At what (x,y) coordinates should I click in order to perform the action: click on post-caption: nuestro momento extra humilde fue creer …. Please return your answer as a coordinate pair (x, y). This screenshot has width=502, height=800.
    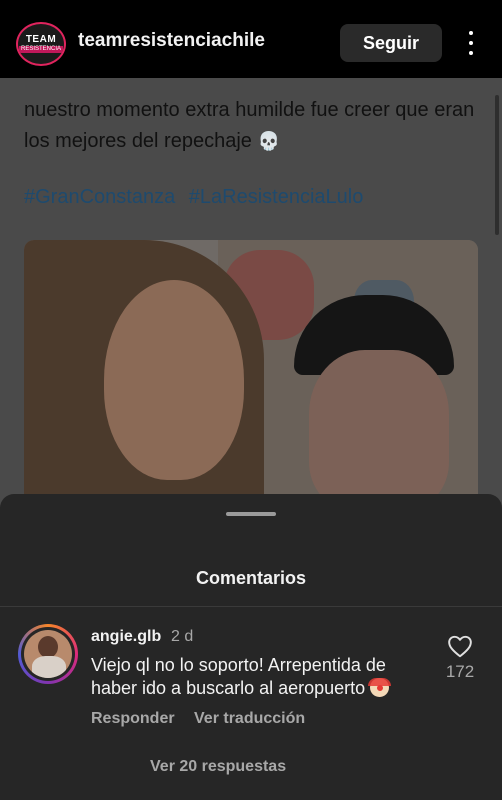
    Looking at the image, I should click on (254, 126).